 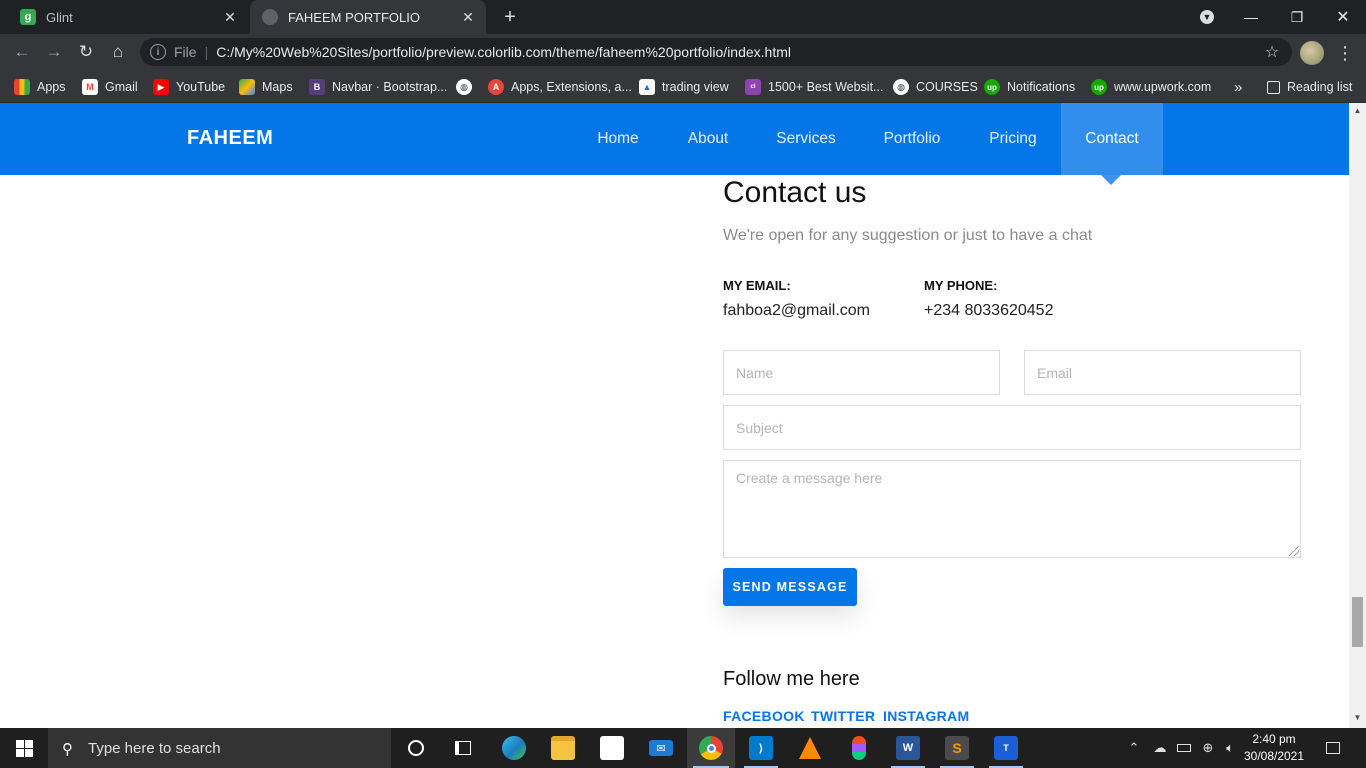 What do you see at coordinates (90, 87) in the screenshot?
I see `gmail-icon: M` at bounding box center [90, 87].